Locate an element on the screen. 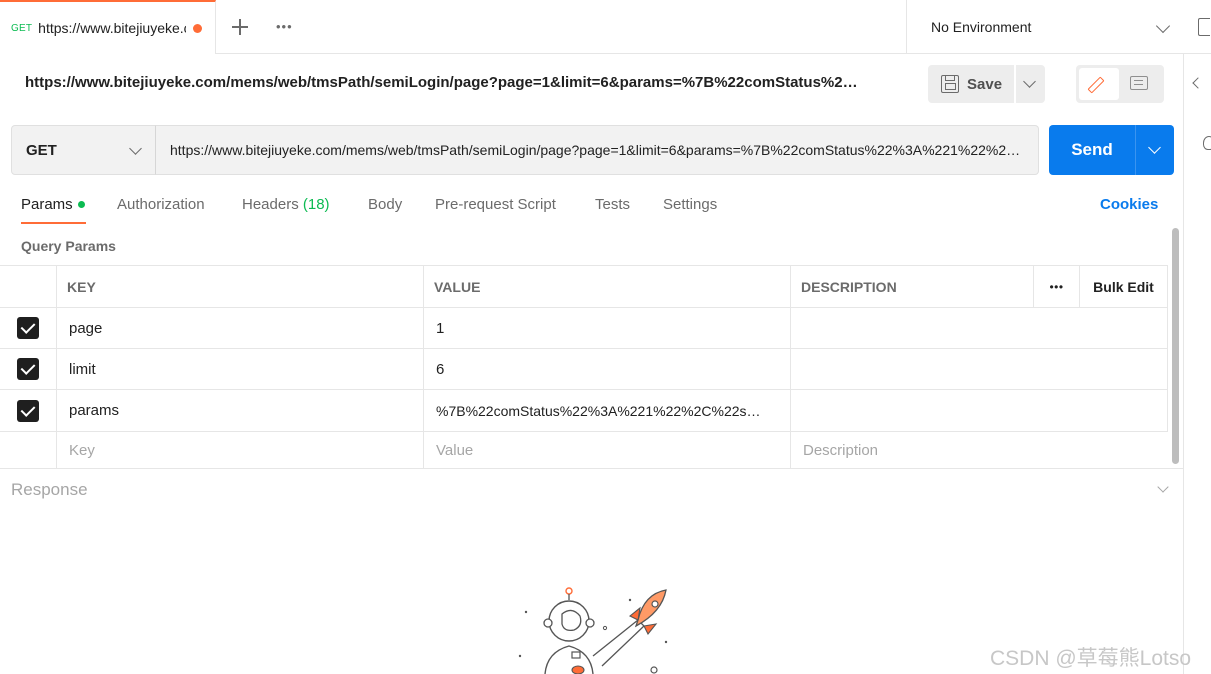 The width and height of the screenshot is (1211, 674). new-param-description-input: Description is located at coordinates (979, 450).